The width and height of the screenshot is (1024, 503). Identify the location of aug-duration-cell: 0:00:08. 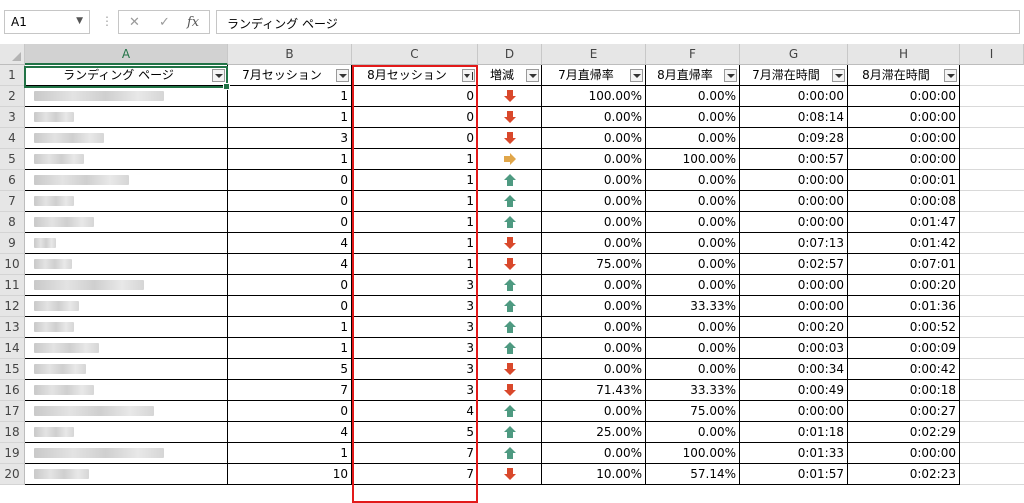
(904, 201).